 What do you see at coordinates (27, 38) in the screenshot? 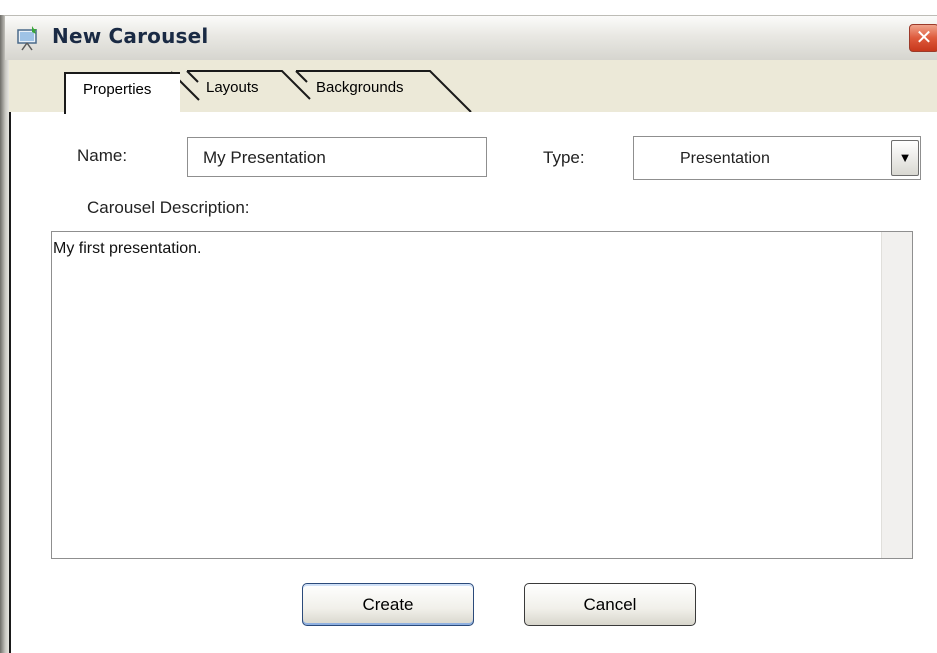
I see `presentation-board-icon` at bounding box center [27, 38].